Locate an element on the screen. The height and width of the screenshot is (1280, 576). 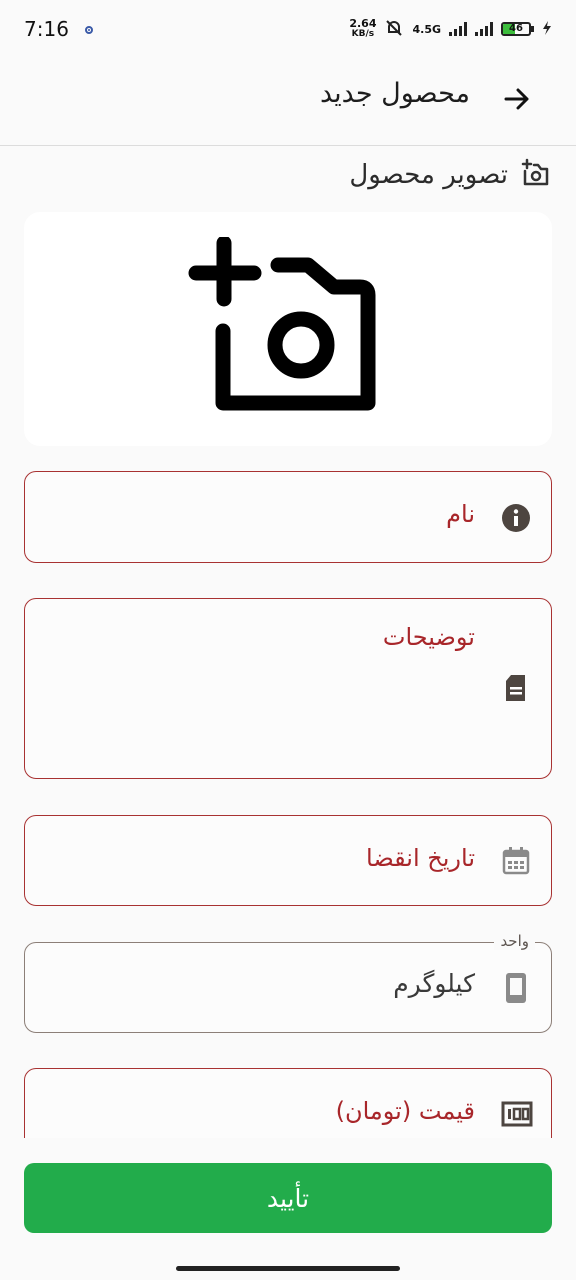
mute-icon is located at coordinates (394, 29).